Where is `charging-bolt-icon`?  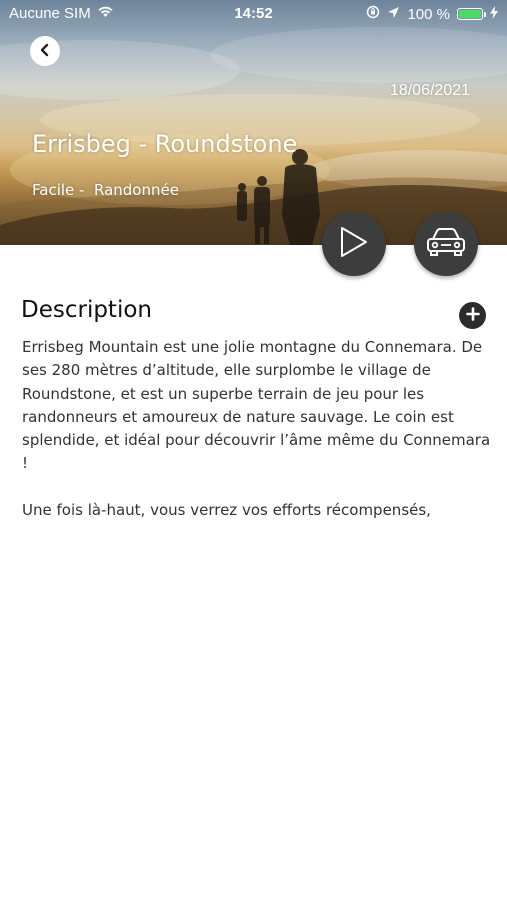
charging-bolt-icon is located at coordinates (494, 14).